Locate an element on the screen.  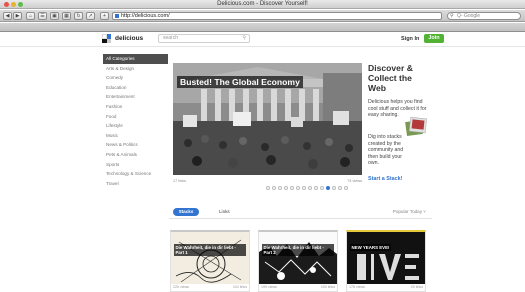
stack-card-views: 226 views is located at coordinates (181, 287).